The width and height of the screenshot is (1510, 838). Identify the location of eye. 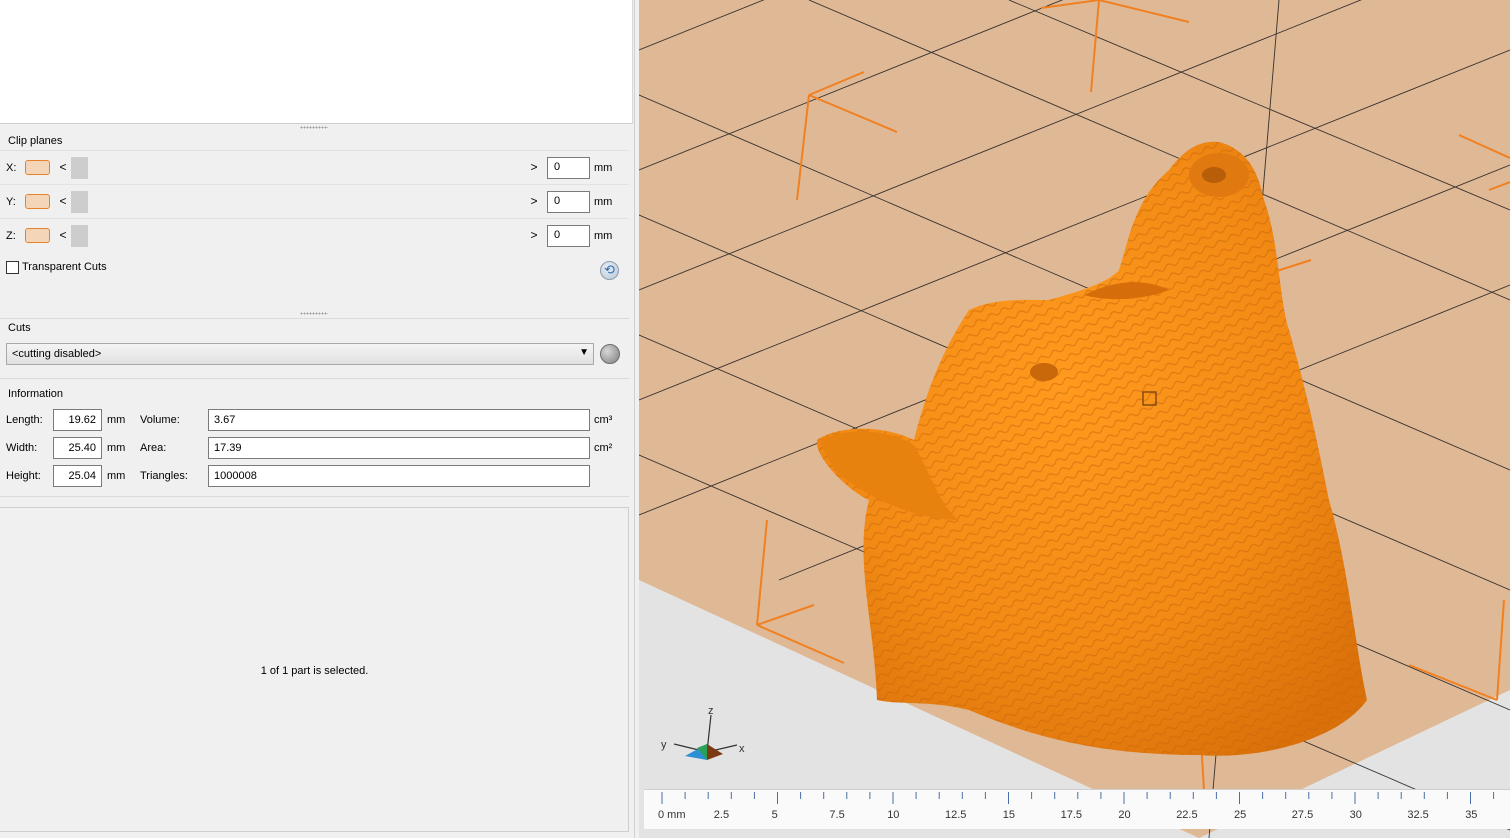
(1044, 372).